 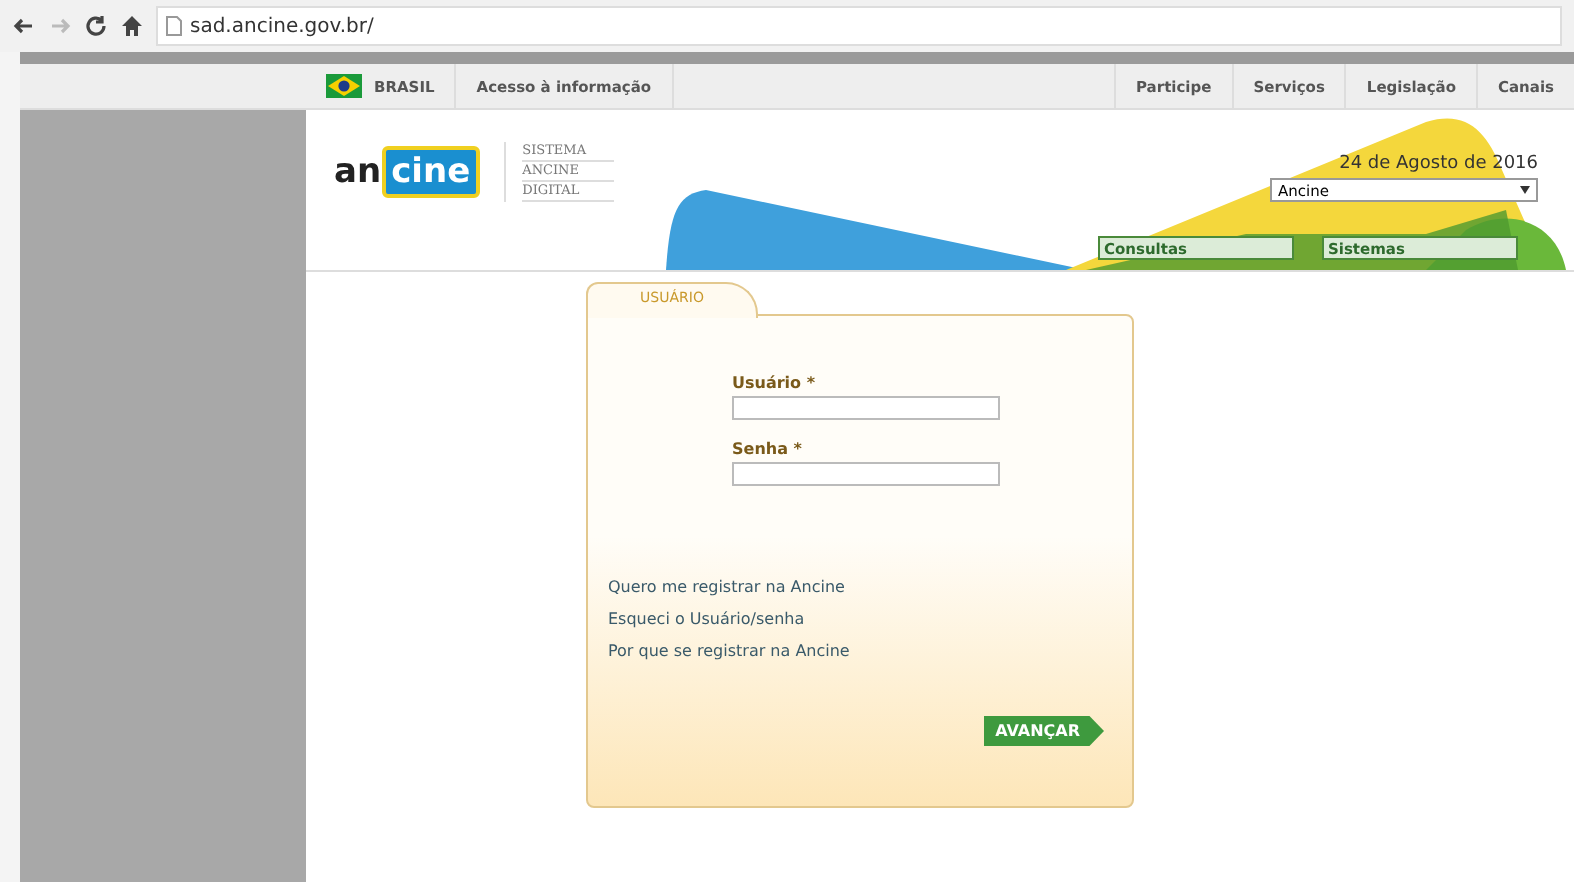 What do you see at coordinates (132, 26) in the screenshot?
I see `home-icon` at bounding box center [132, 26].